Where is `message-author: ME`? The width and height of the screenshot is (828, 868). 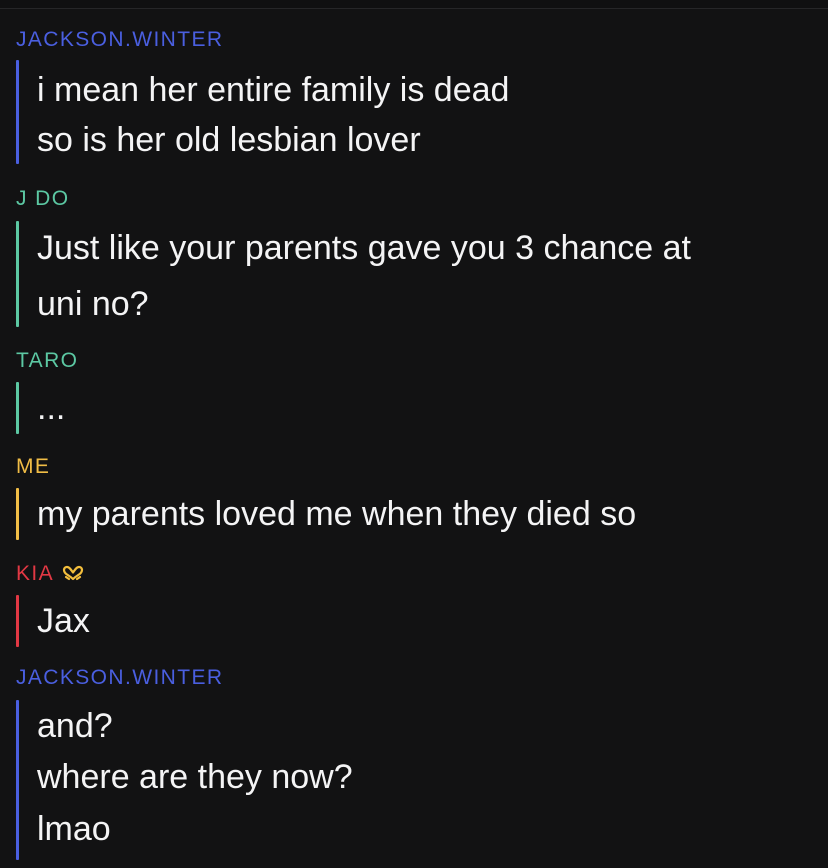 message-author: ME is located at coordinates (416, 467).